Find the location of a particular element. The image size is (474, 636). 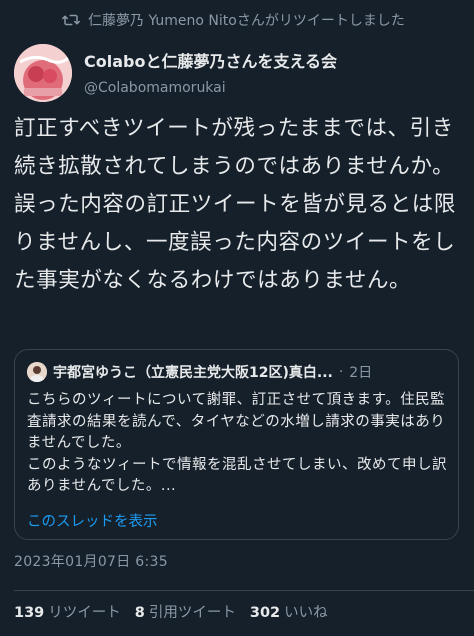

quote-count: 8 引用ツイート is located at coordinates (185, 611).